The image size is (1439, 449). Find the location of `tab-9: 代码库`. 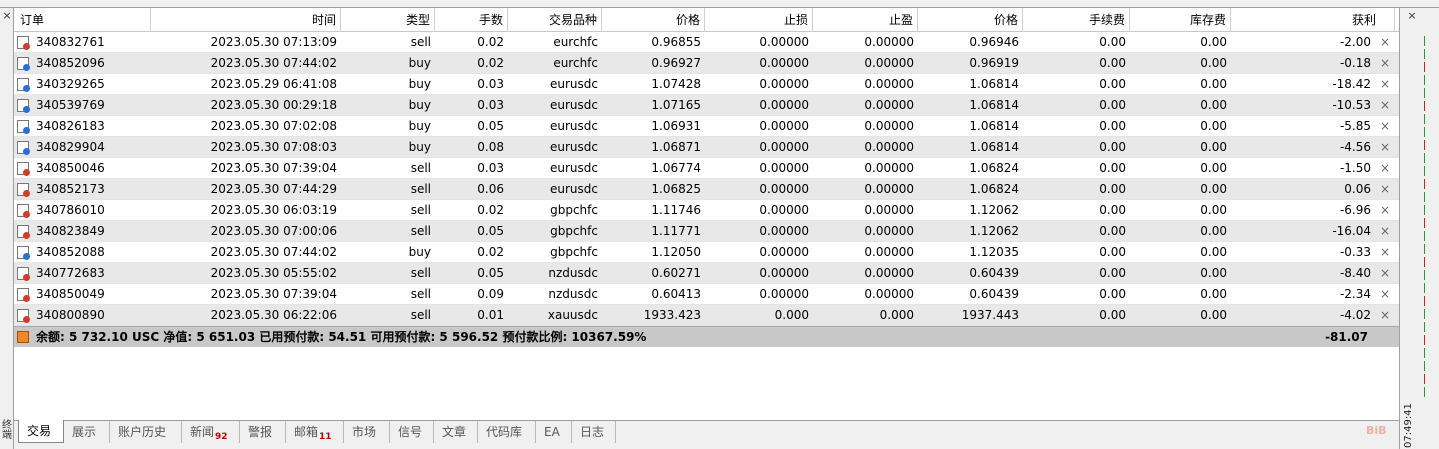

tab-9: 代码库 is located at coordinates (507, 432).